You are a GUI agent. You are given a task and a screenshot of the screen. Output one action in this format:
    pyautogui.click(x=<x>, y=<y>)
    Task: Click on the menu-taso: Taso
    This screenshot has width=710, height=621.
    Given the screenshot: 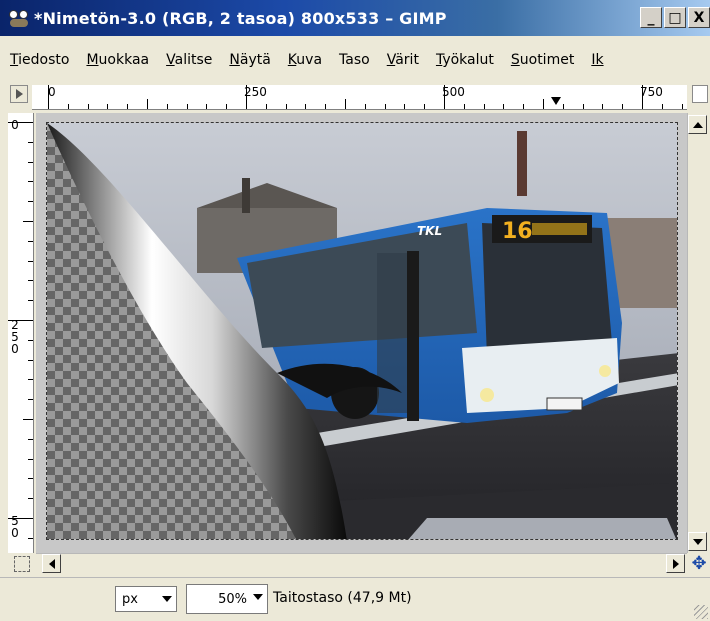 What is the action you would take?
    pyautogui.click(x=354, y=60)
    